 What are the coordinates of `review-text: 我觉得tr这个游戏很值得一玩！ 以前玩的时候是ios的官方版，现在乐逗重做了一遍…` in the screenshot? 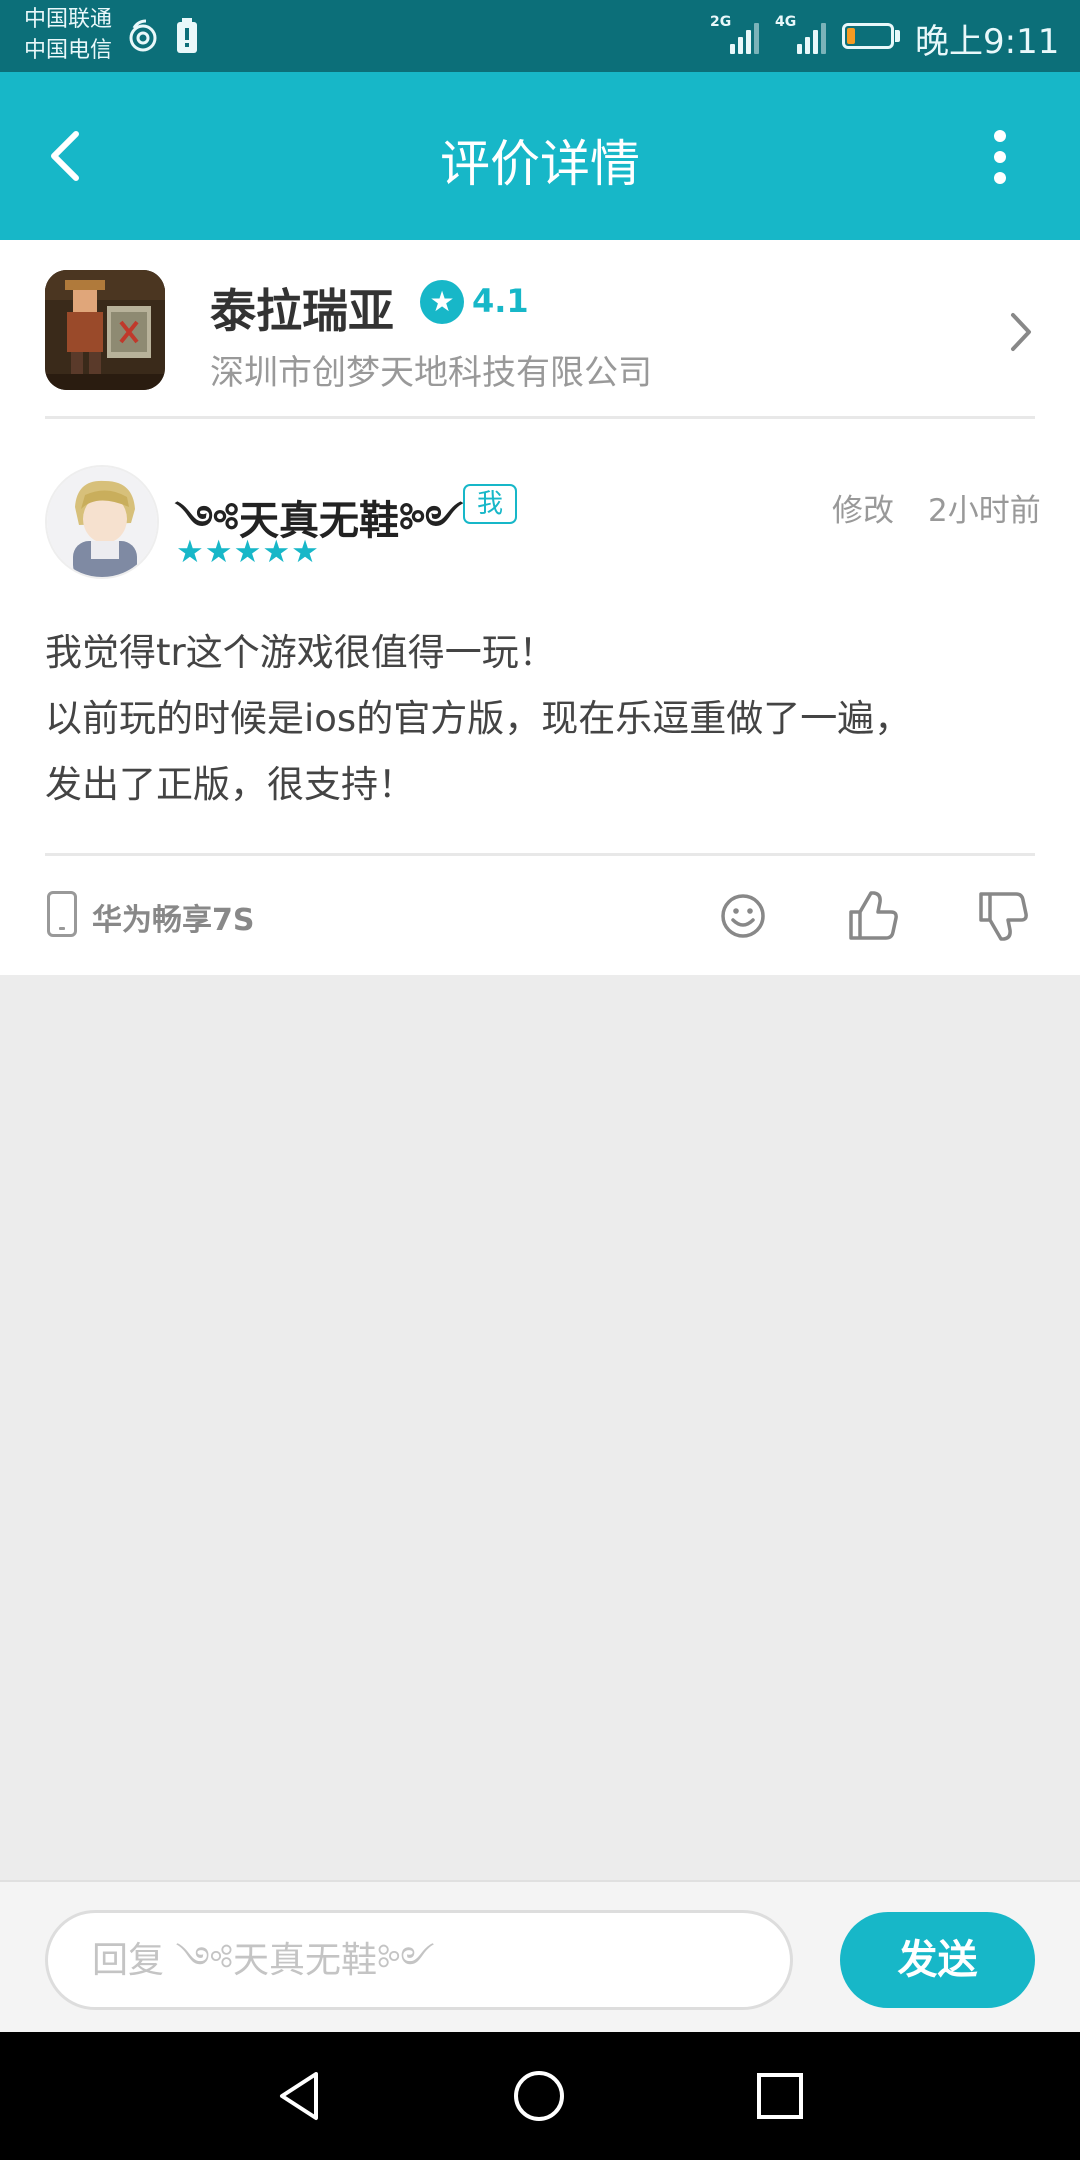 It's located at (545, 719).